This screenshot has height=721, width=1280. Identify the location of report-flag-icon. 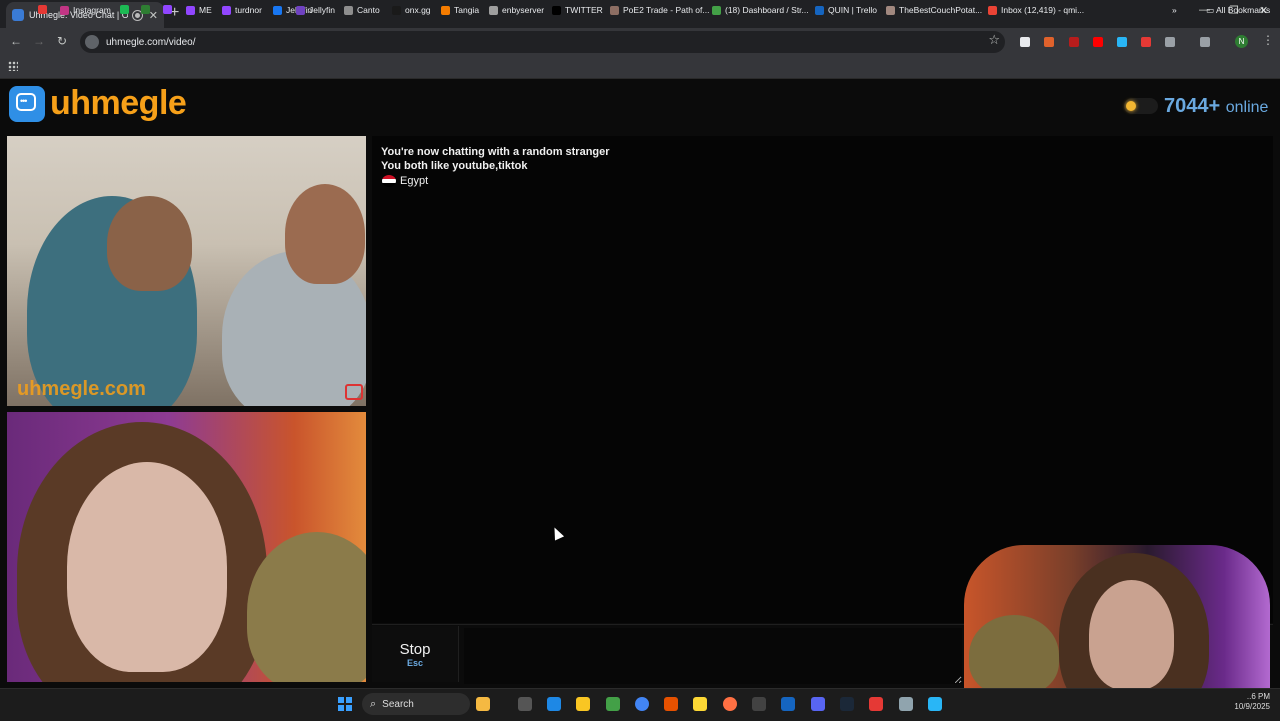
(354, 392).